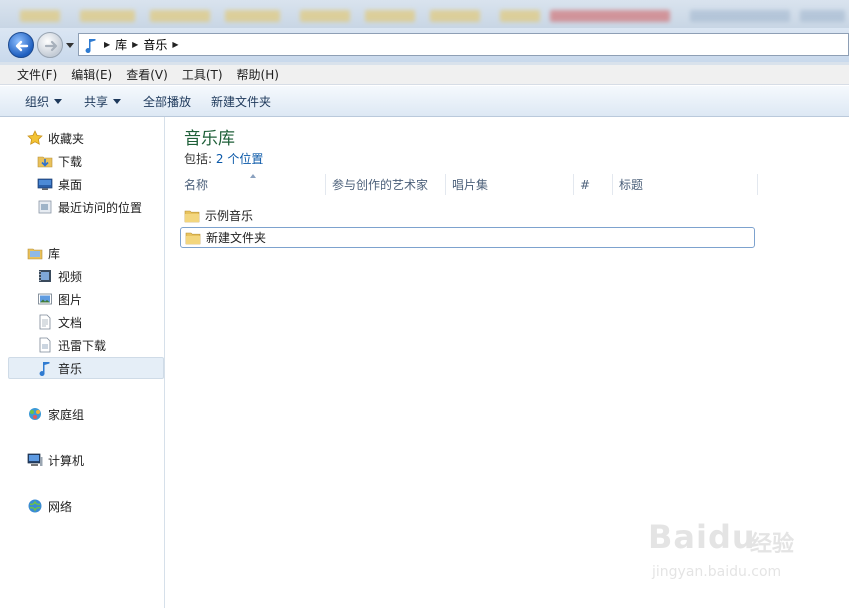 The height and width of the screenshot is (608, 849). What do you see at coordinates (70, 299) in the screenshot?
I see `nav-pictures-label: 图片` at bounding box center [70, 299].